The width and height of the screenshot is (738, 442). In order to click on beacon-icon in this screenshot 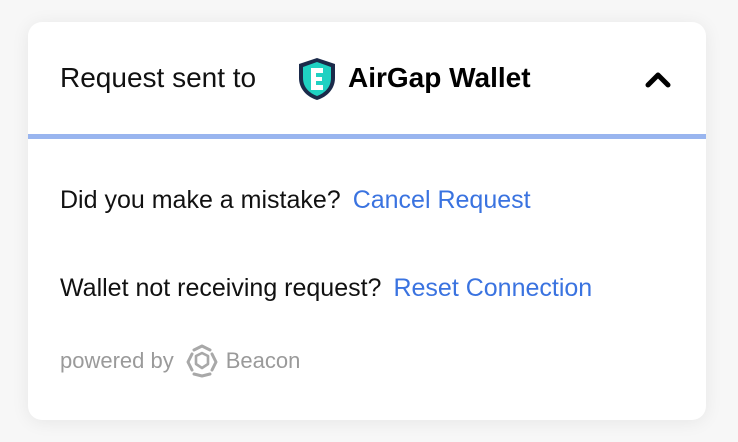, I will do `click(202, 361)`.